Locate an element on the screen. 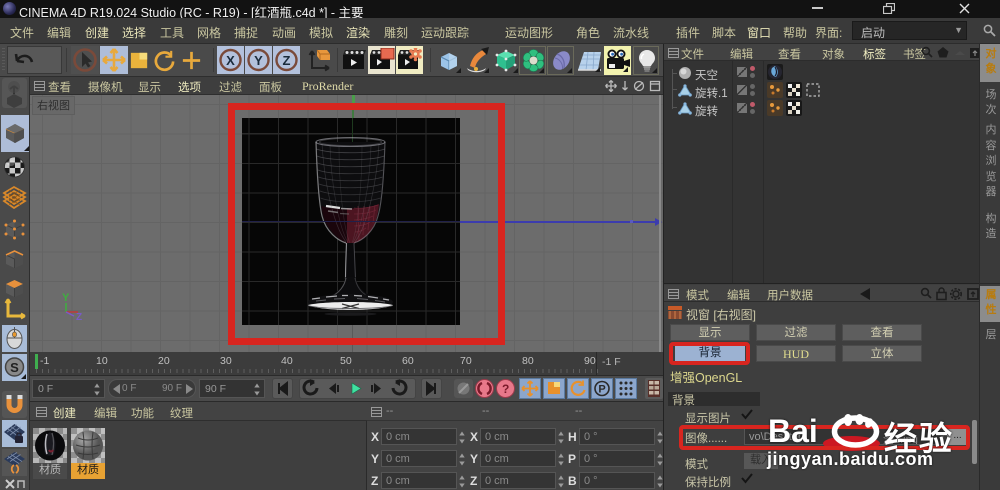 This screenshot has height=490, width=1000. svg-text: X is located at coordinates (230, 60).